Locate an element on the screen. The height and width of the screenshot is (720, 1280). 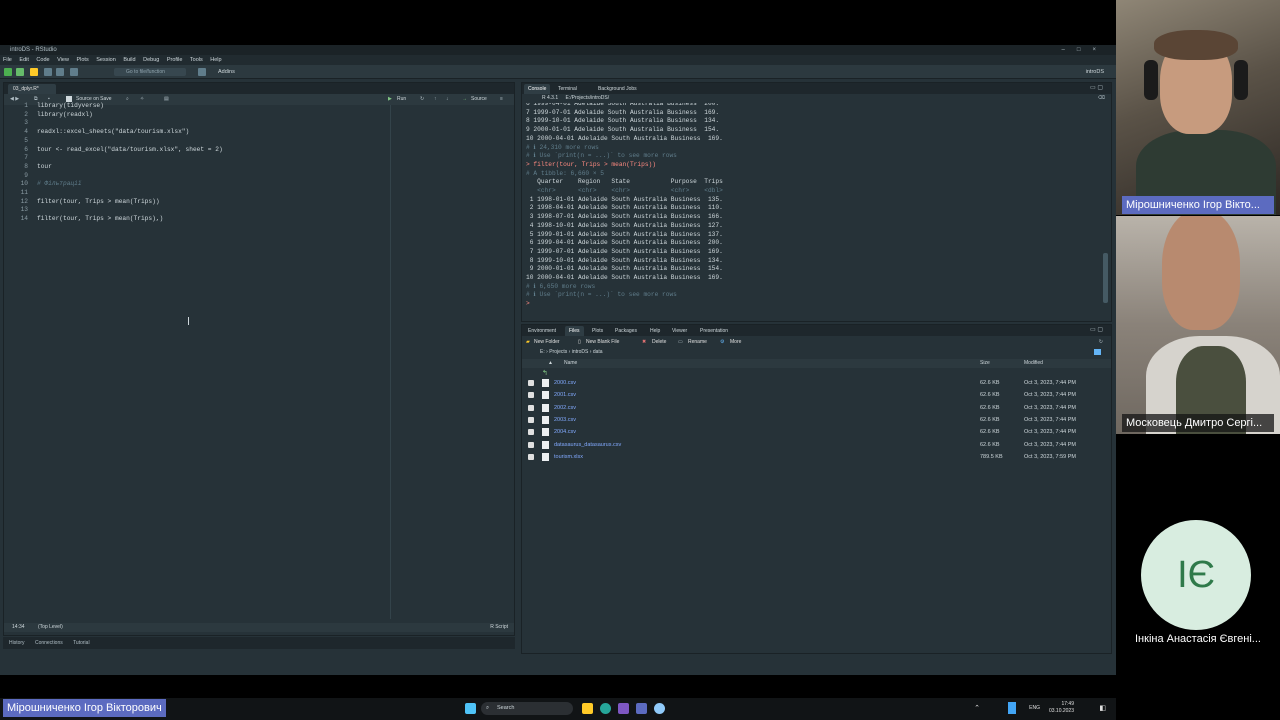
file-name-link: tourism.xlsx is located at coordinates (568, 457).